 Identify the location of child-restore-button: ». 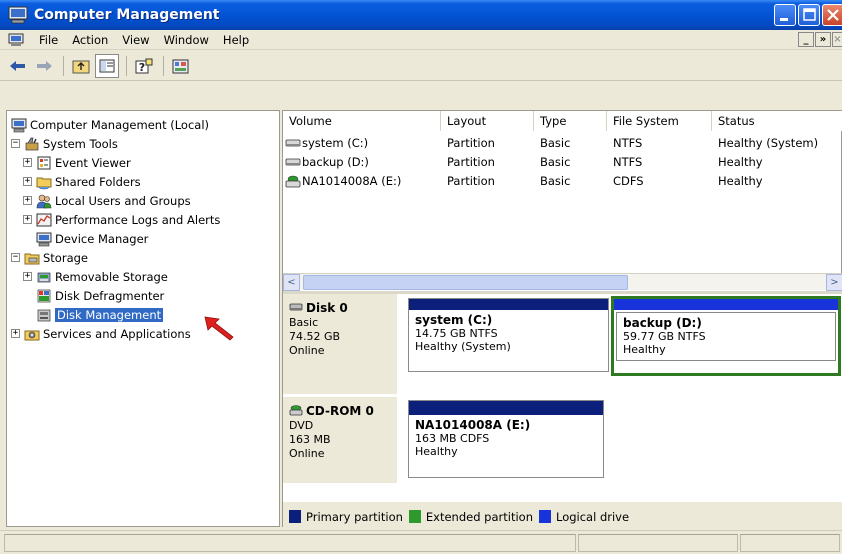
(823, 39).